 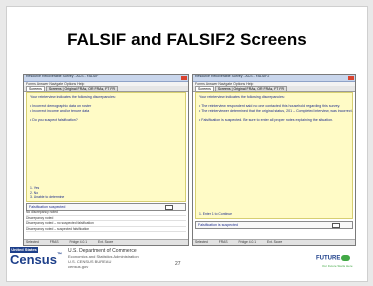 I want to click on page-number: 27, so click(x=178, y=264).